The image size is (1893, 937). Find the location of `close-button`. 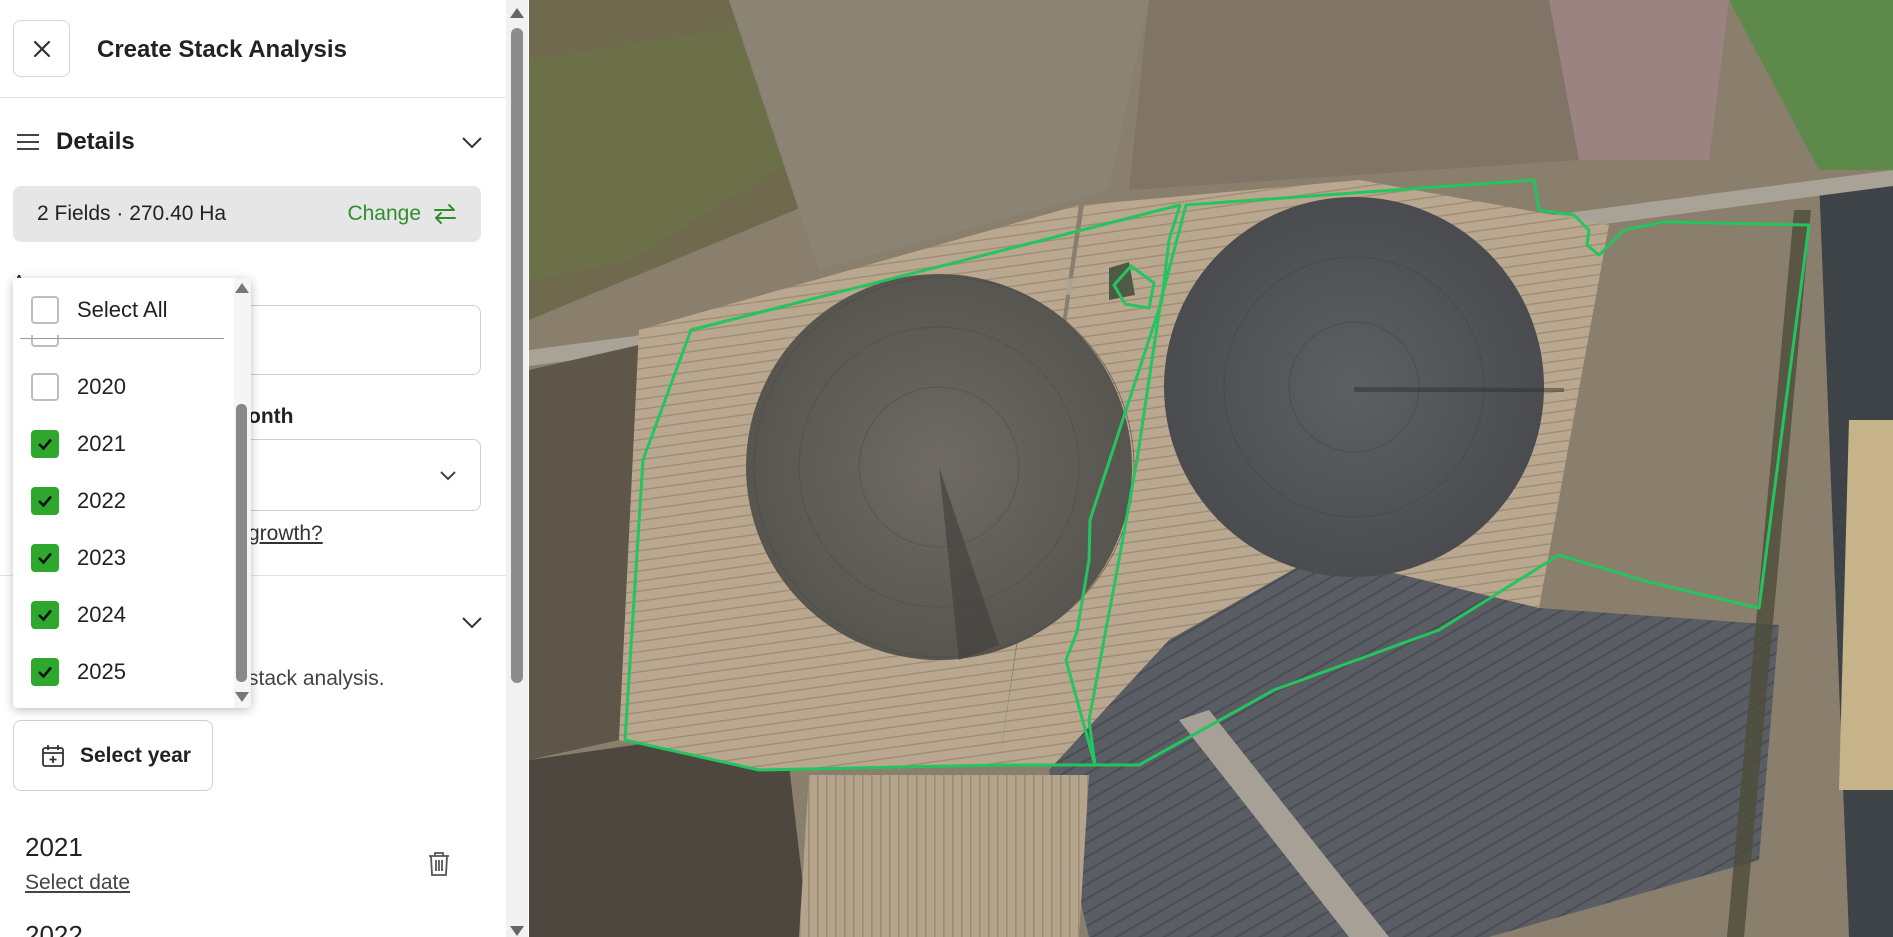

close-button is located at coordinates (41, 48).